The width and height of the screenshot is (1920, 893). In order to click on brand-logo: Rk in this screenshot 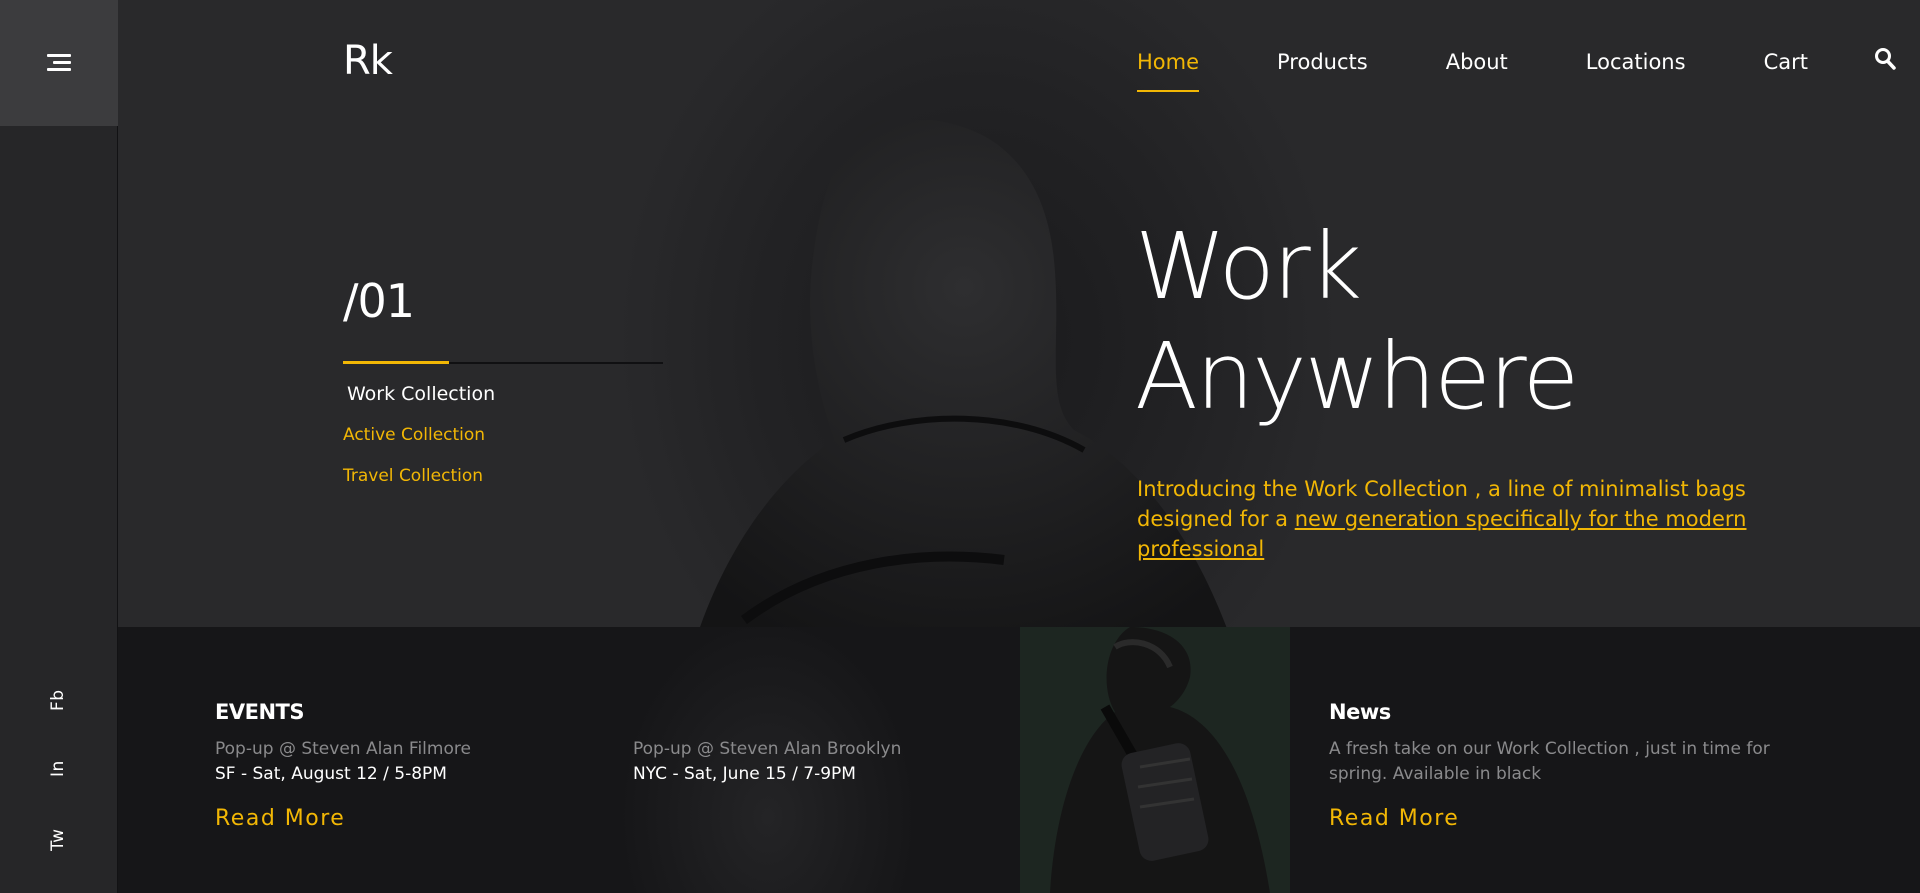, I will do `click(368, 61)`.